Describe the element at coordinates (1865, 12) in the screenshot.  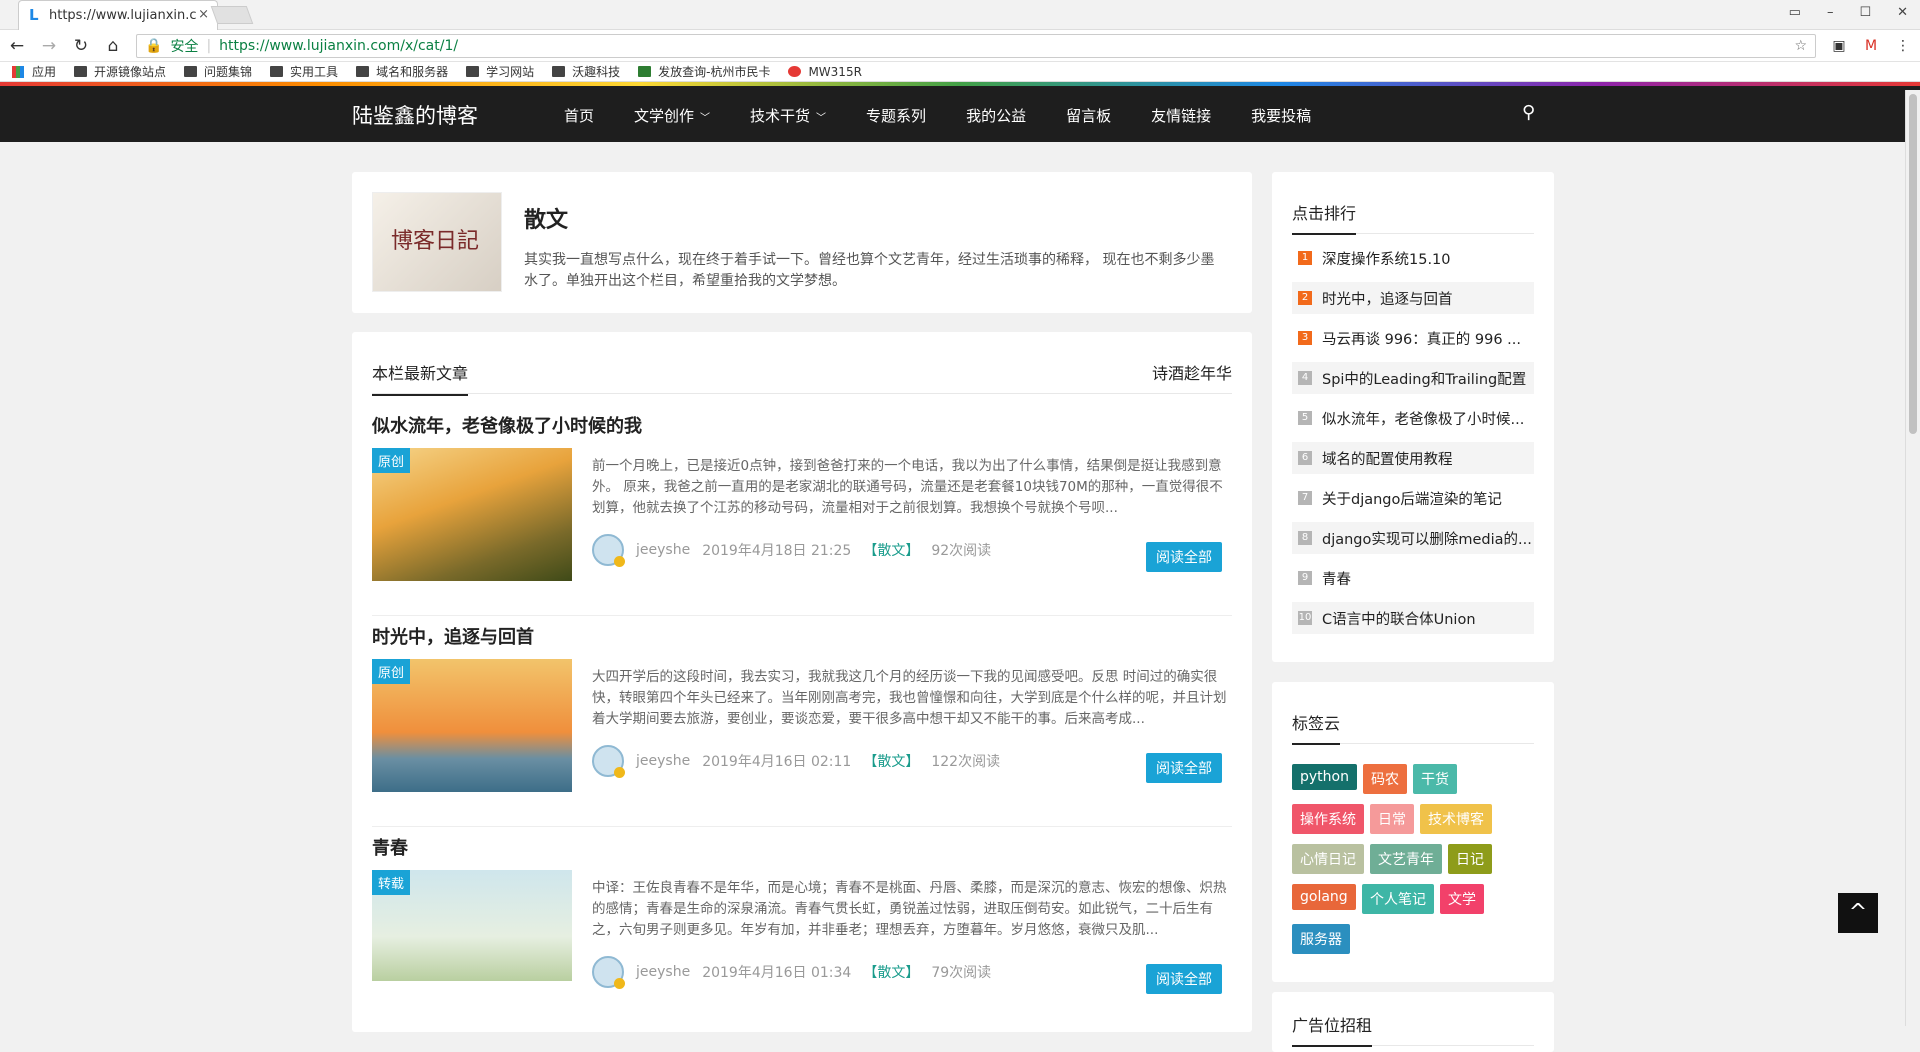
I see `maximize-icon: ☐` at that location.